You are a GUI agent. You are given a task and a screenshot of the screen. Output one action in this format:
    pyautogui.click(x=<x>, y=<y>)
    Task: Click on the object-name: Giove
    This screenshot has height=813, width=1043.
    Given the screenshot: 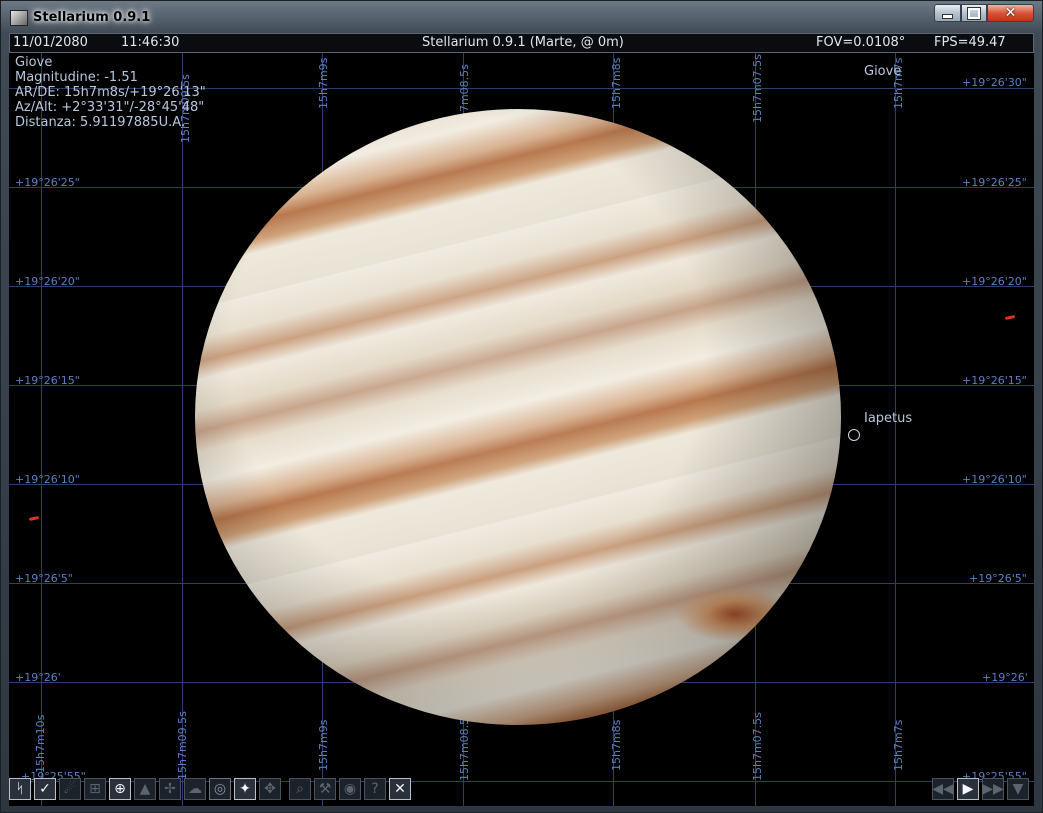 What is the action you would take?
    pyautogui.click(x=34, y=62)
    